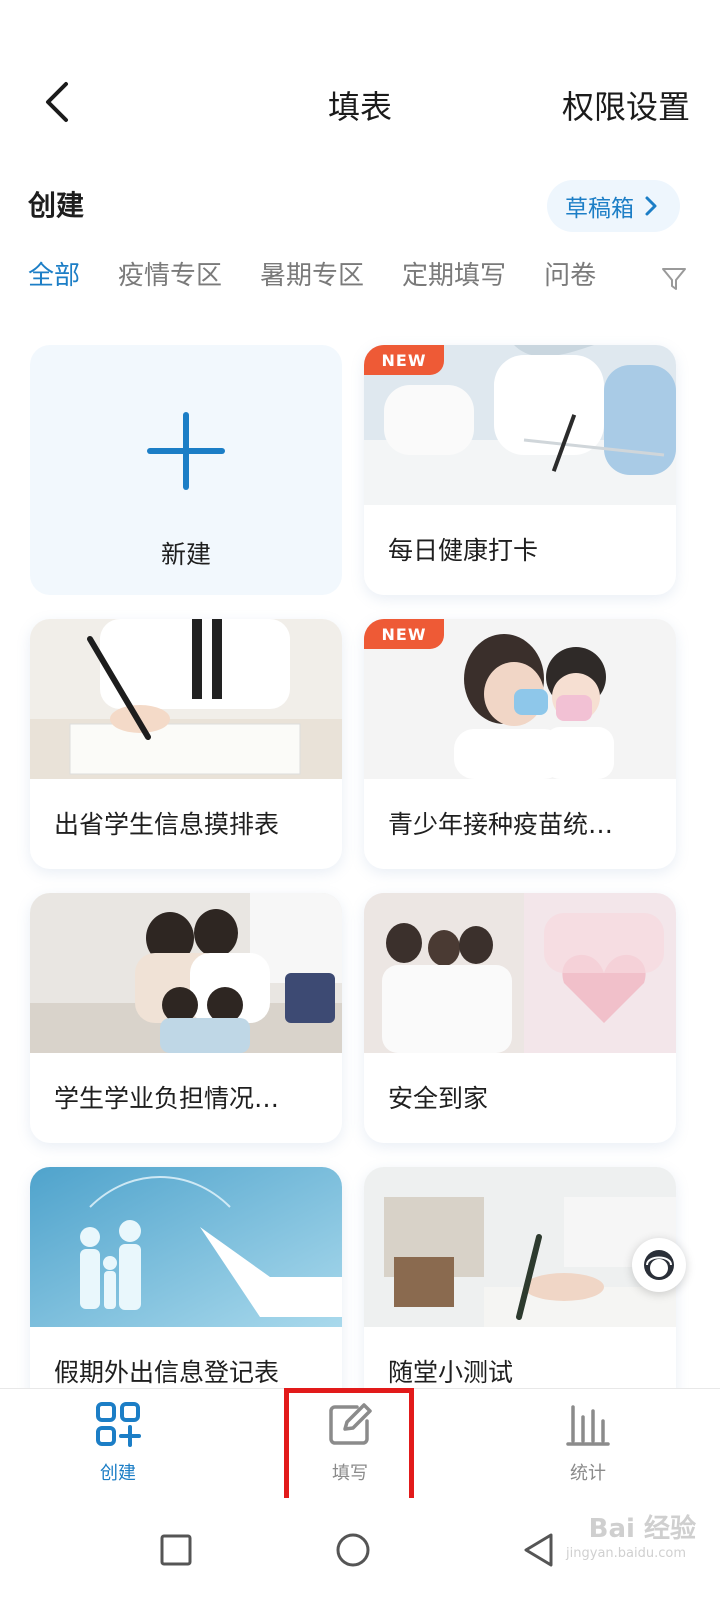 This screenshot has height=1600, width=720. Describe the element at coordinates (451, 1372) in the screenshot. I see `card-label: 随堂小测试` at that location.